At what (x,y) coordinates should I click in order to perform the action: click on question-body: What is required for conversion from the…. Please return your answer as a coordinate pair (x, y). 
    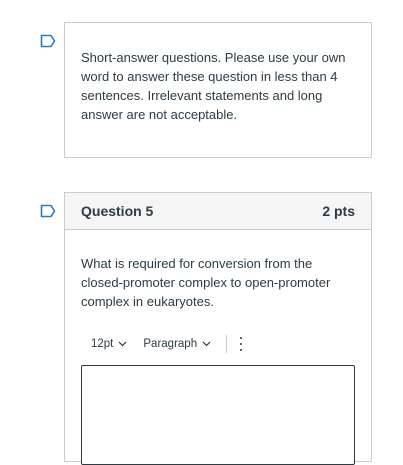
    Looking at the image, I should click on (218, 270).